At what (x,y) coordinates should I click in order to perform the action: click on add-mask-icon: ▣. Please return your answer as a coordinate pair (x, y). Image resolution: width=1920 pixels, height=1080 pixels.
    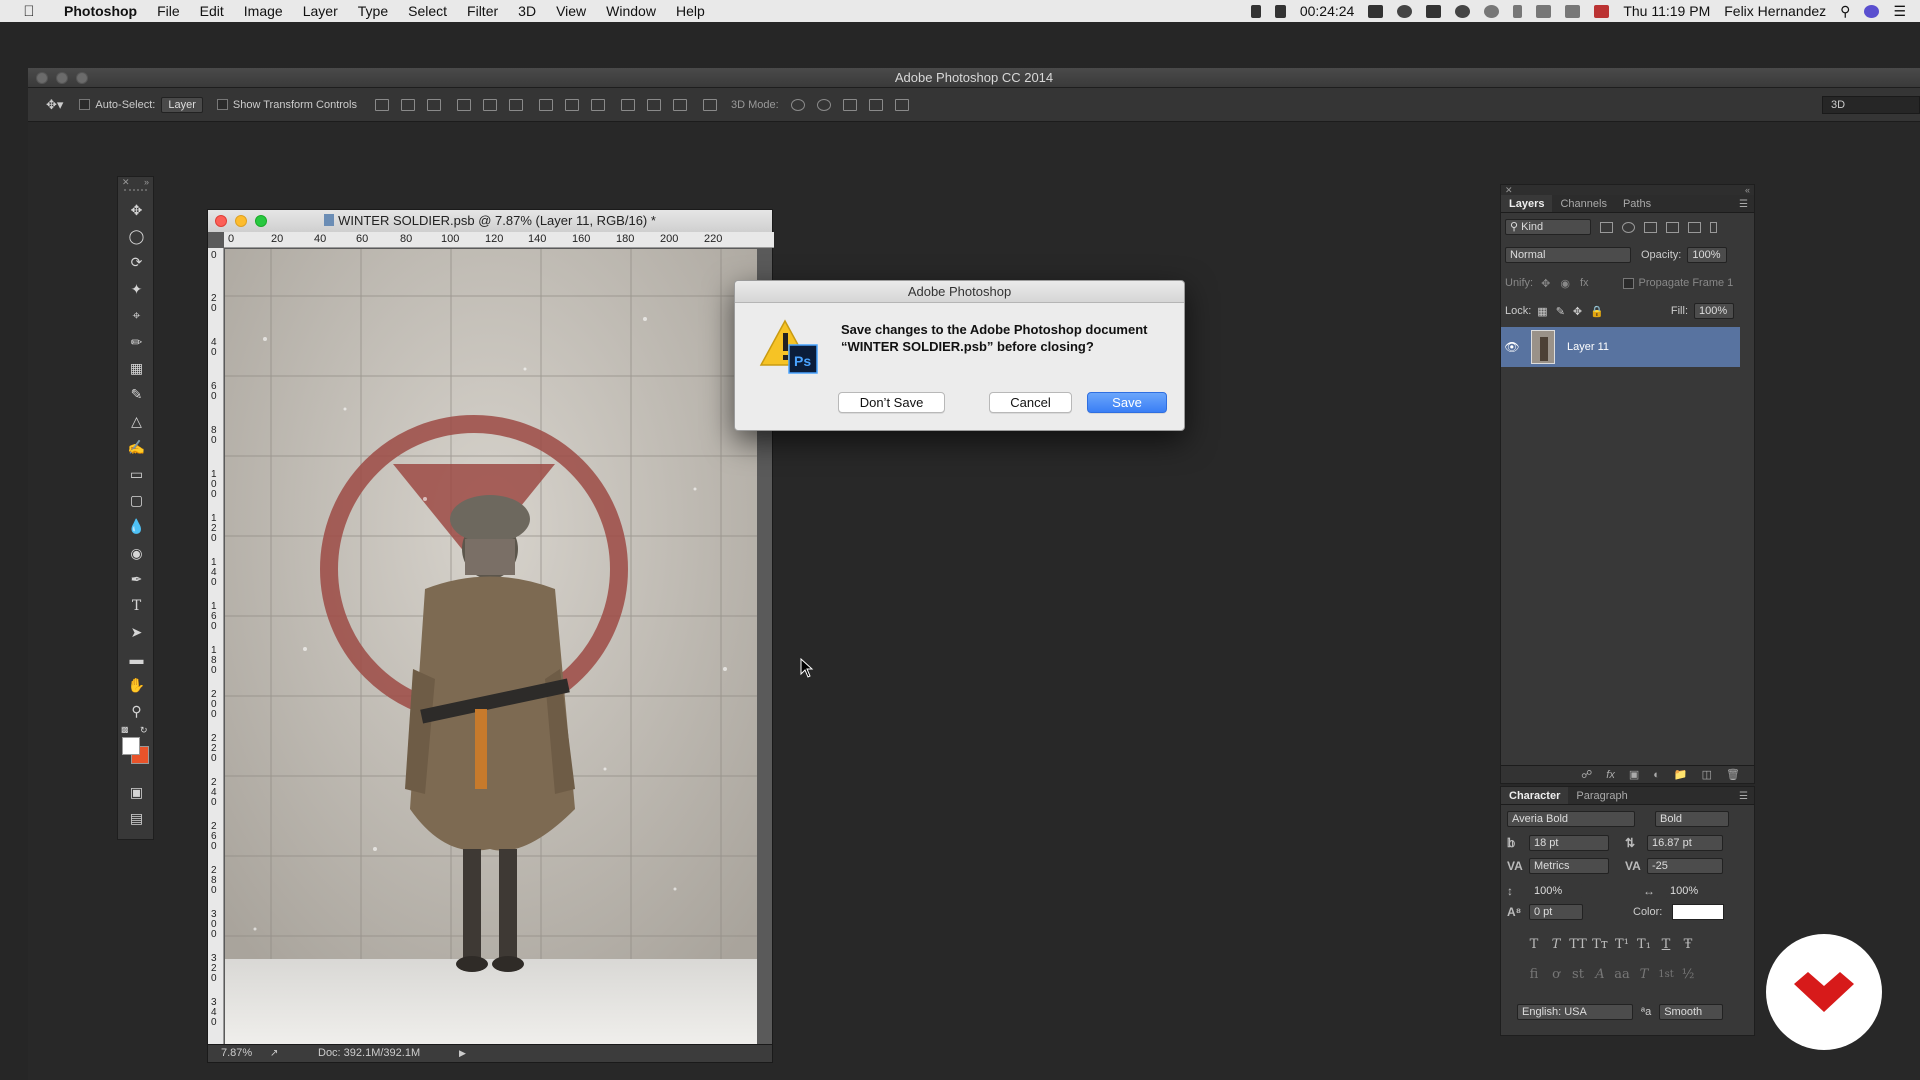
    Looking at the image, I should click on (1634, 774).